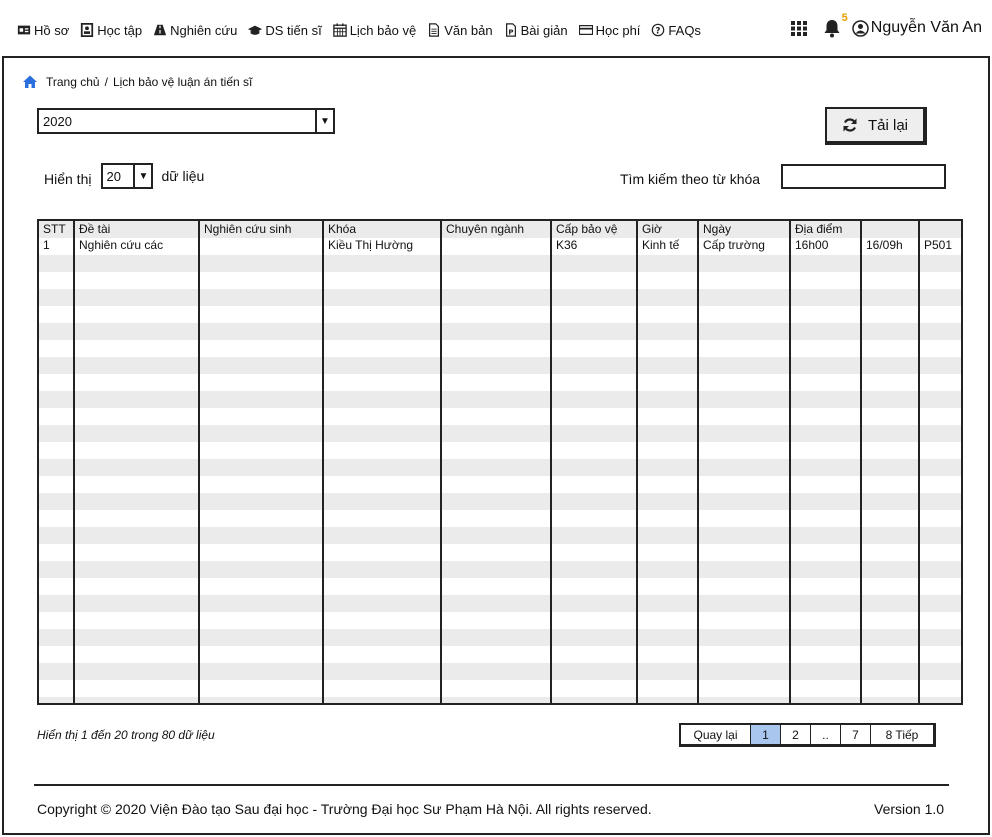 The image size is (992, 837). I want to click on column-header: STT, so click(54, 229).